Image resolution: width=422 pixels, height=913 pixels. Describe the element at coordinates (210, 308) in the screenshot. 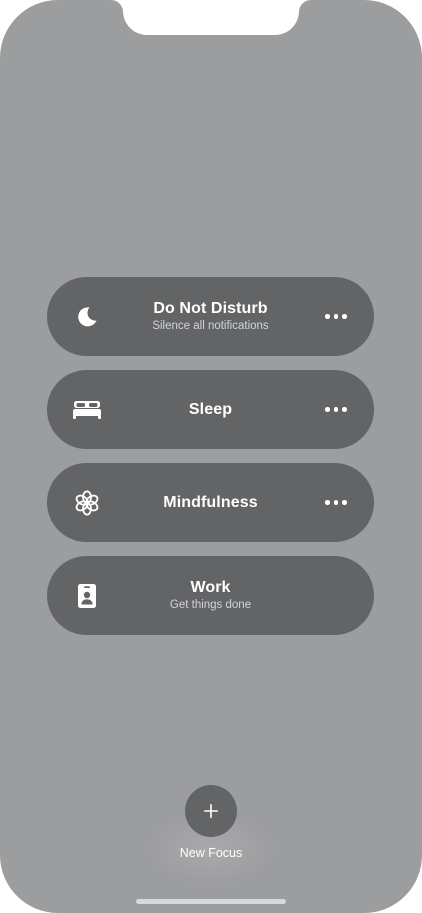

I see `focus-item-title: Do Not Disturb` at that location.